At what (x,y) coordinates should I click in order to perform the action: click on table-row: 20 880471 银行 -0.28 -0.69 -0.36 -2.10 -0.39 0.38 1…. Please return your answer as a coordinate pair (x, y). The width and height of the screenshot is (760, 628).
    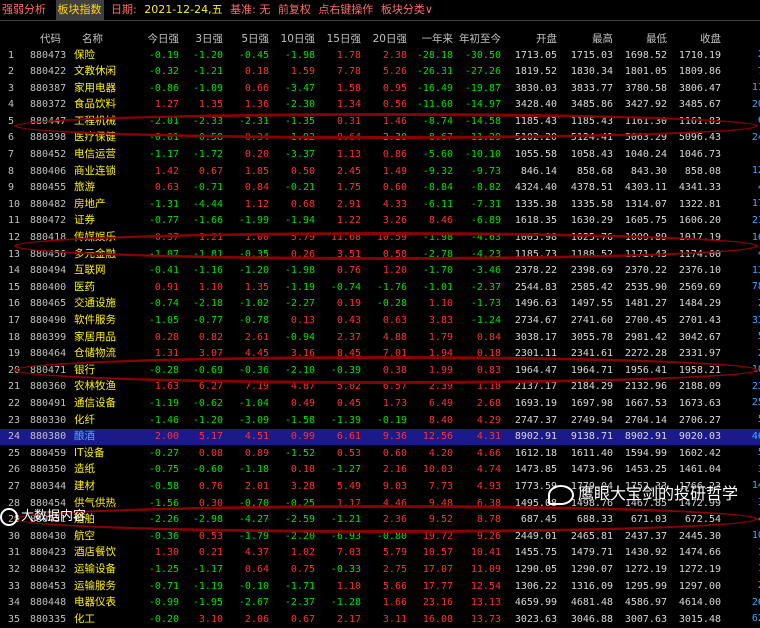
    Looking at the image, I should click on (380, 370).